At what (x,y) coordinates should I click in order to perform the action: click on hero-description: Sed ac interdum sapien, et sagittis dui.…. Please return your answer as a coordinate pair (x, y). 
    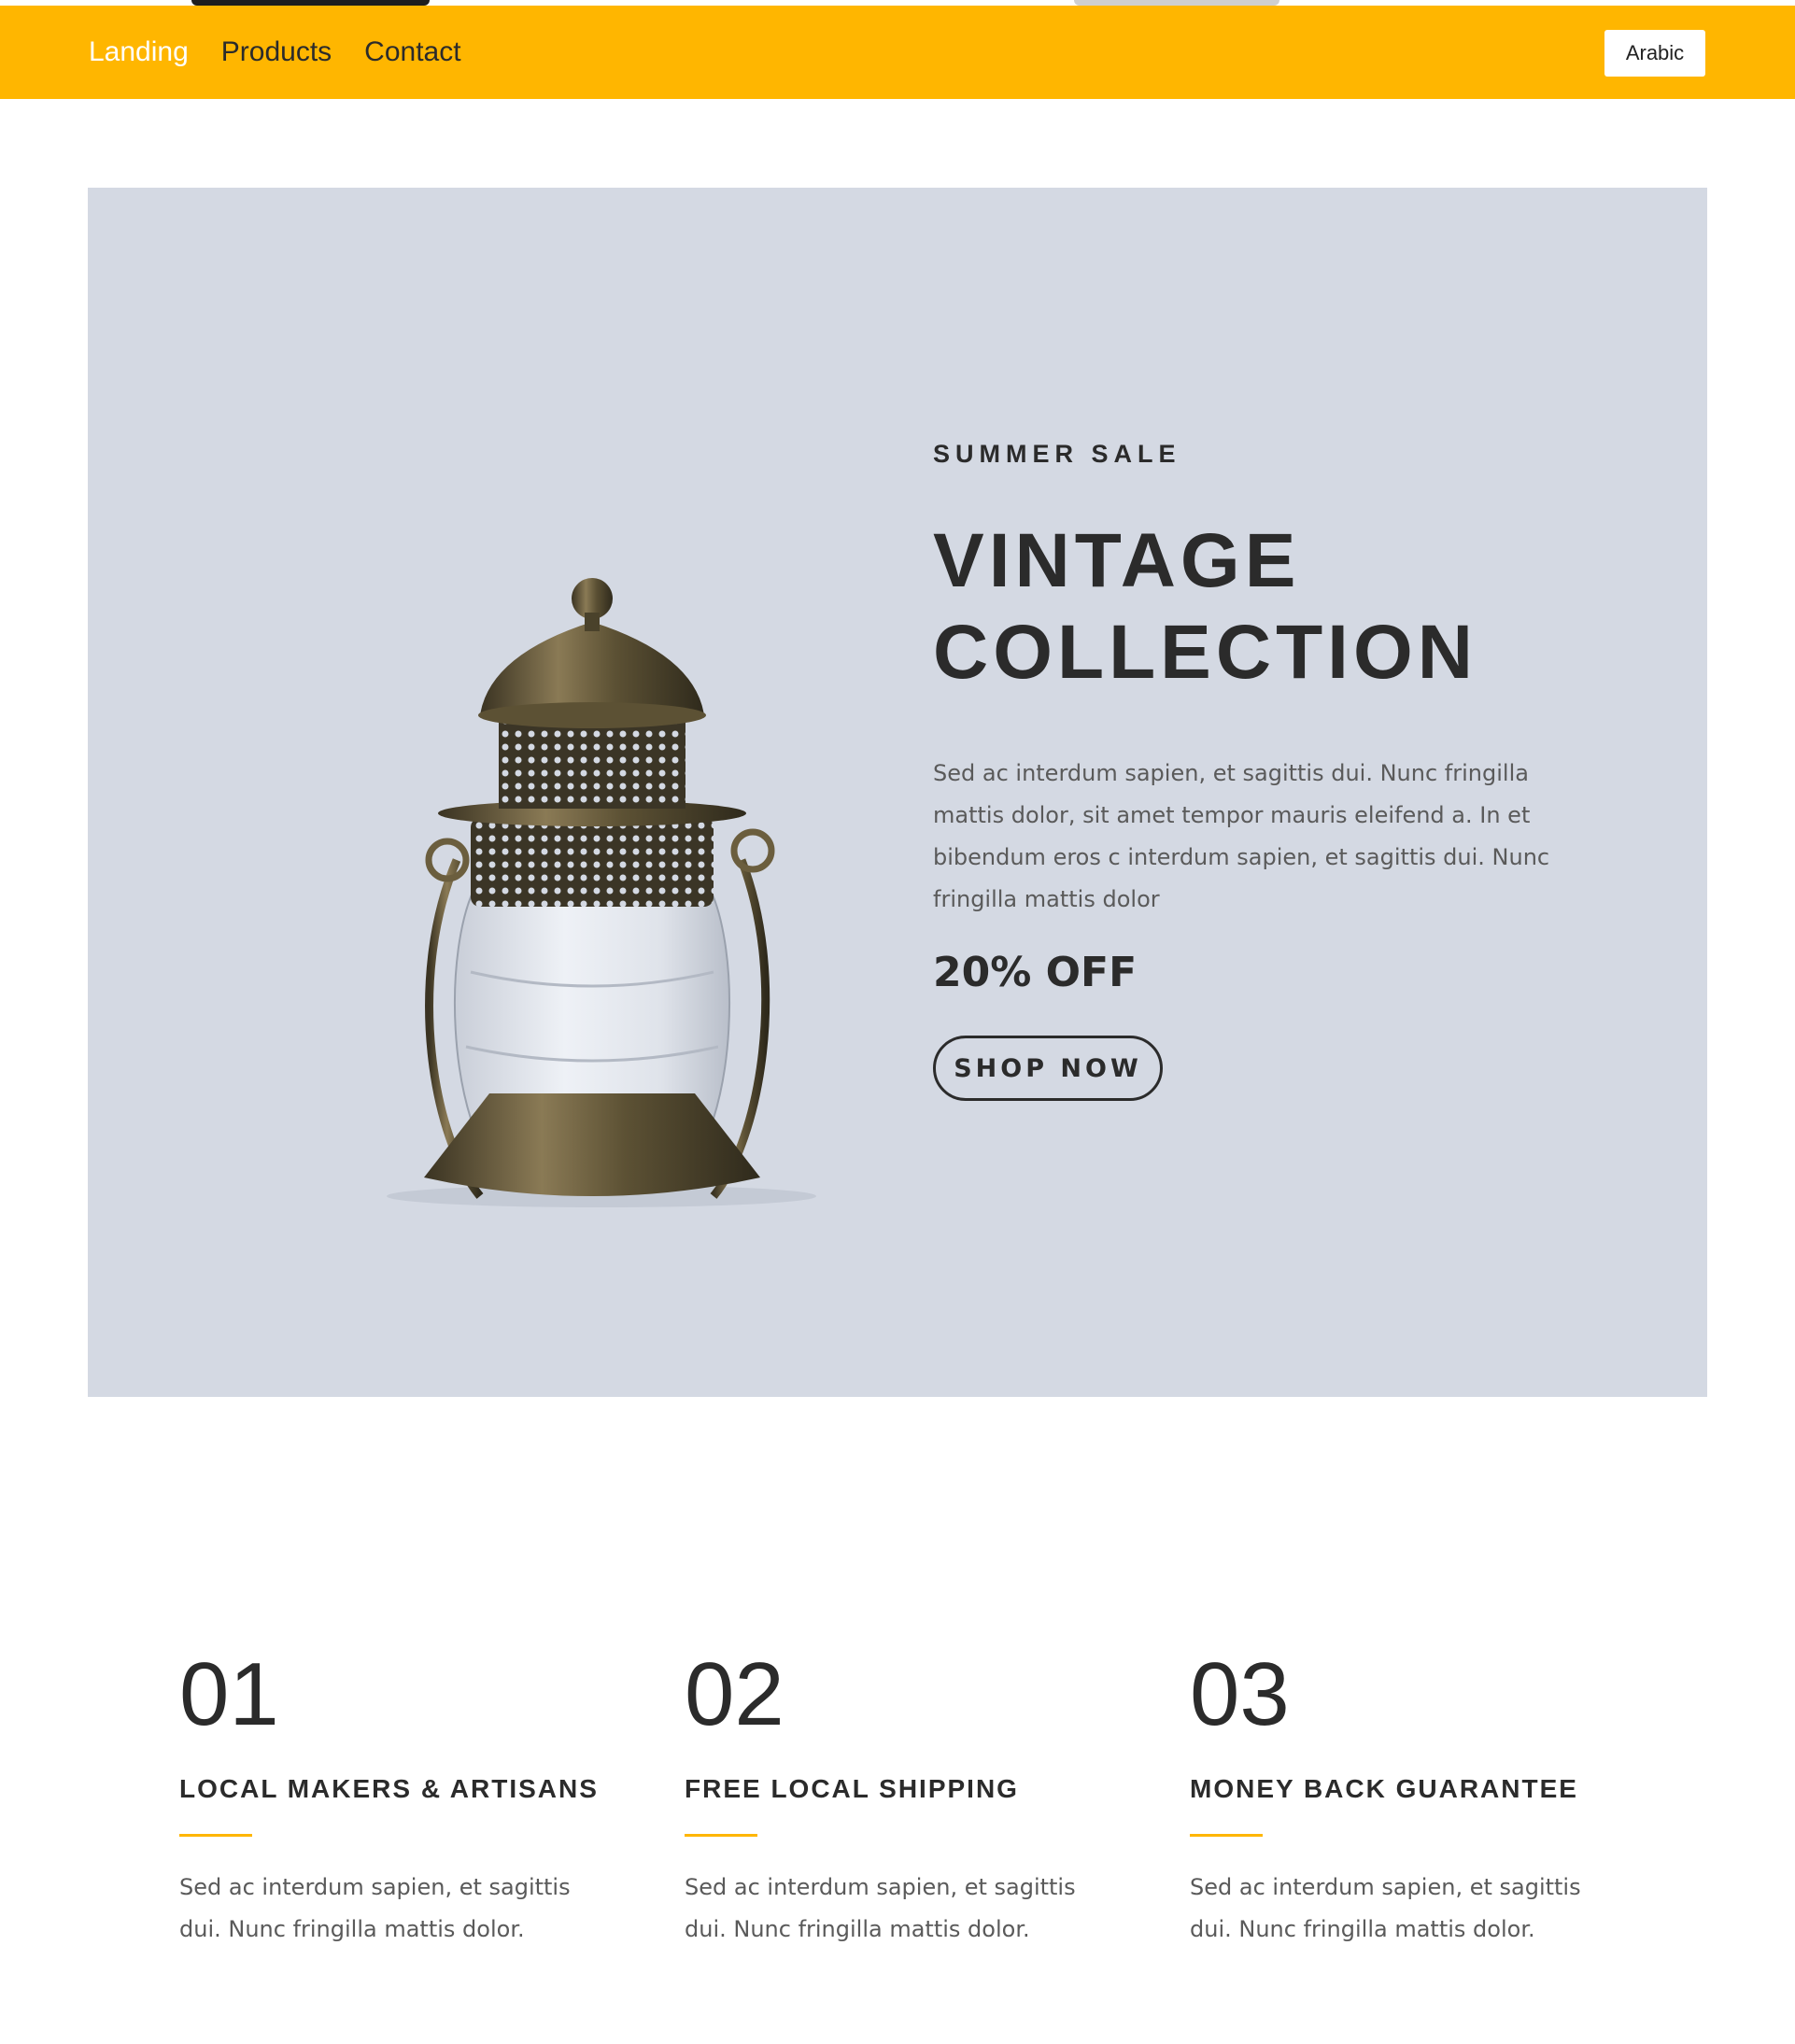
    Looking at the image, I should click on (1242, 836).